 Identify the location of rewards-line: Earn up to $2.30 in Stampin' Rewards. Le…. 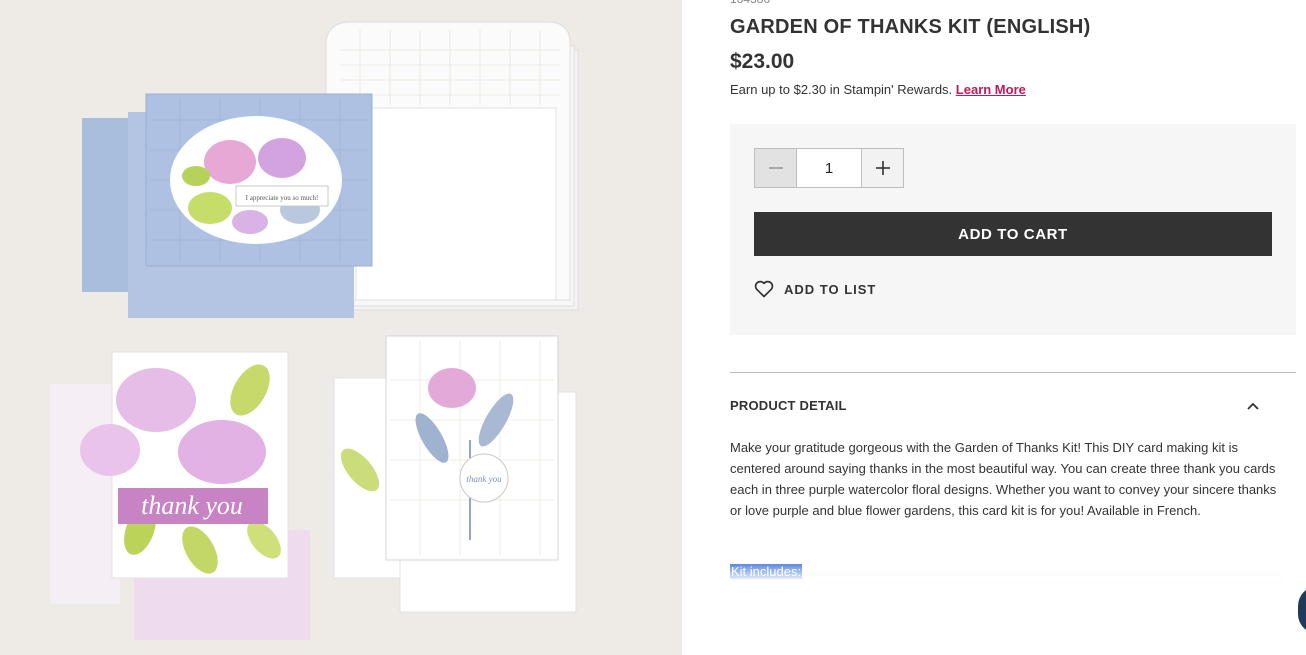
(878, 89).